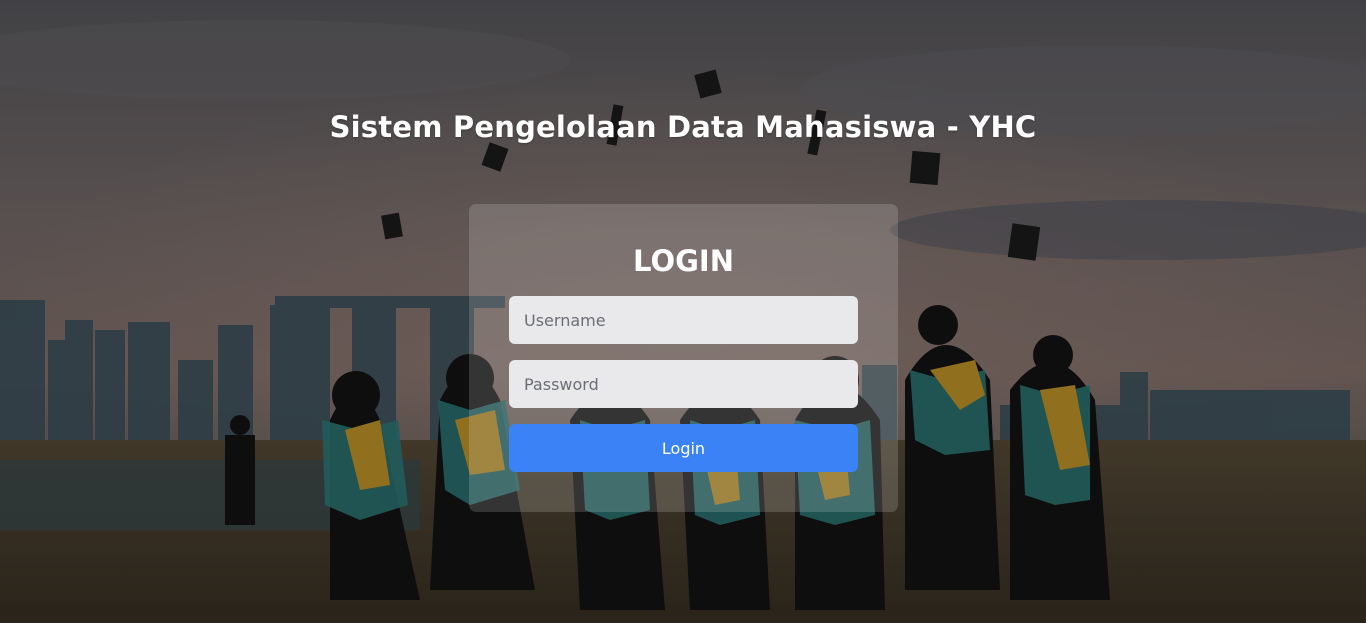 This screenshot has width=1366, height=623. What do you see at coordinates (683, 320) in the screenshot?
I see `username-input` at bounding box center [683, 320].